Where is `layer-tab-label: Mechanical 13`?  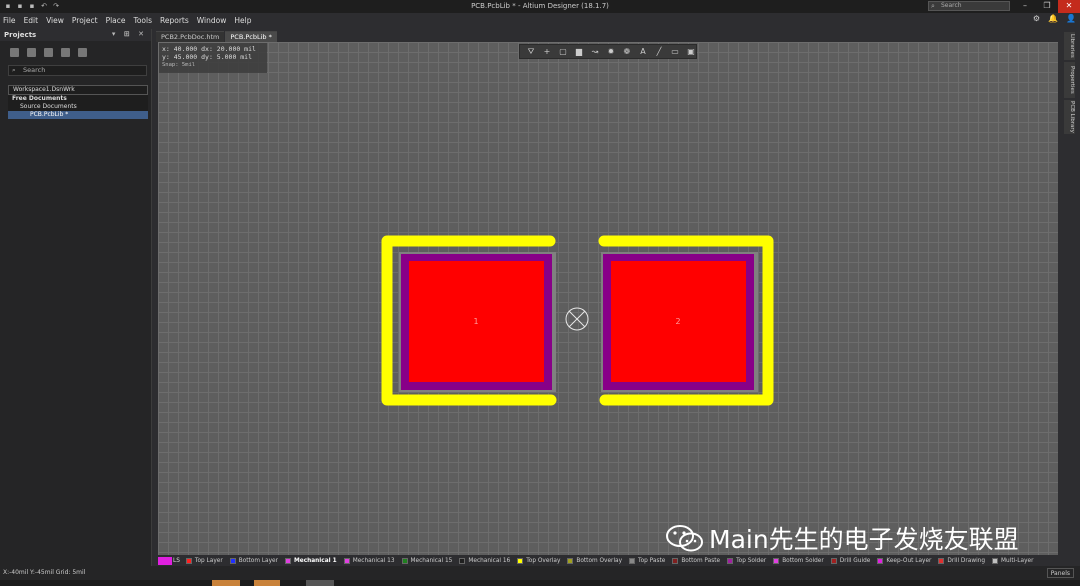 layer-tab-label: Mechanical 13 is located at coordinates (373, 560).